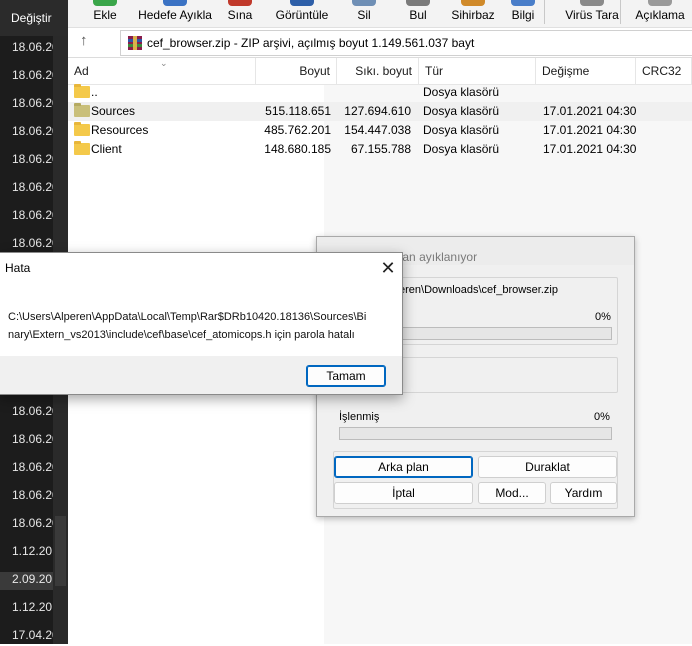  What do you see at coordinates (240, 3) in the screenshot?
I see `test-icon` at bounding box center [240, 3].